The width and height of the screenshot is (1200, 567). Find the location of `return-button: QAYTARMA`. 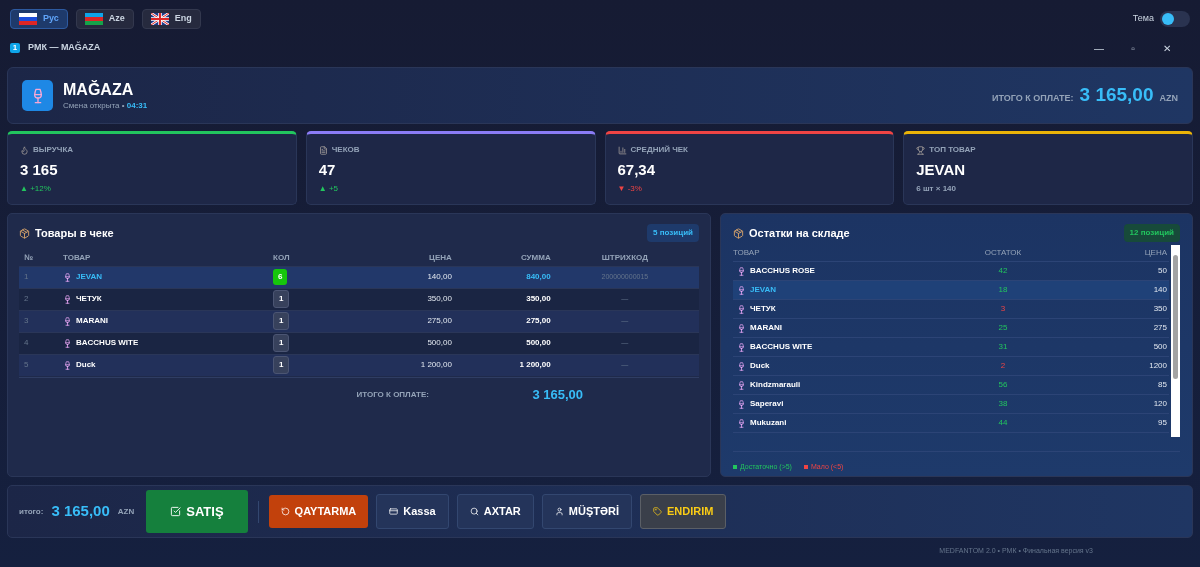

return-button: QAYTARMA is located at coordinates (318, 511).